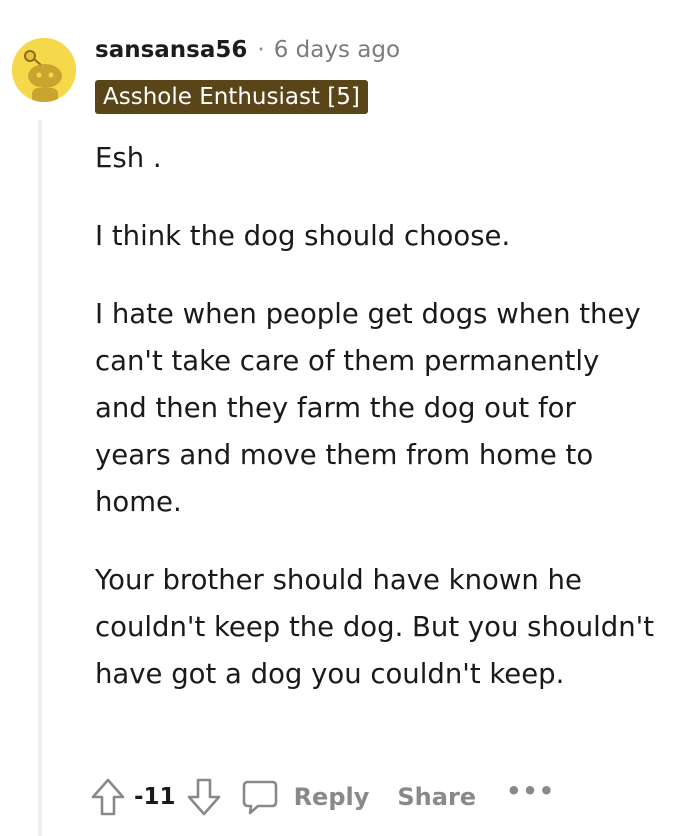 Image resolution: width=700 pixels, height=836 pixels. I want to click on downvote-button, so click(204, 797).